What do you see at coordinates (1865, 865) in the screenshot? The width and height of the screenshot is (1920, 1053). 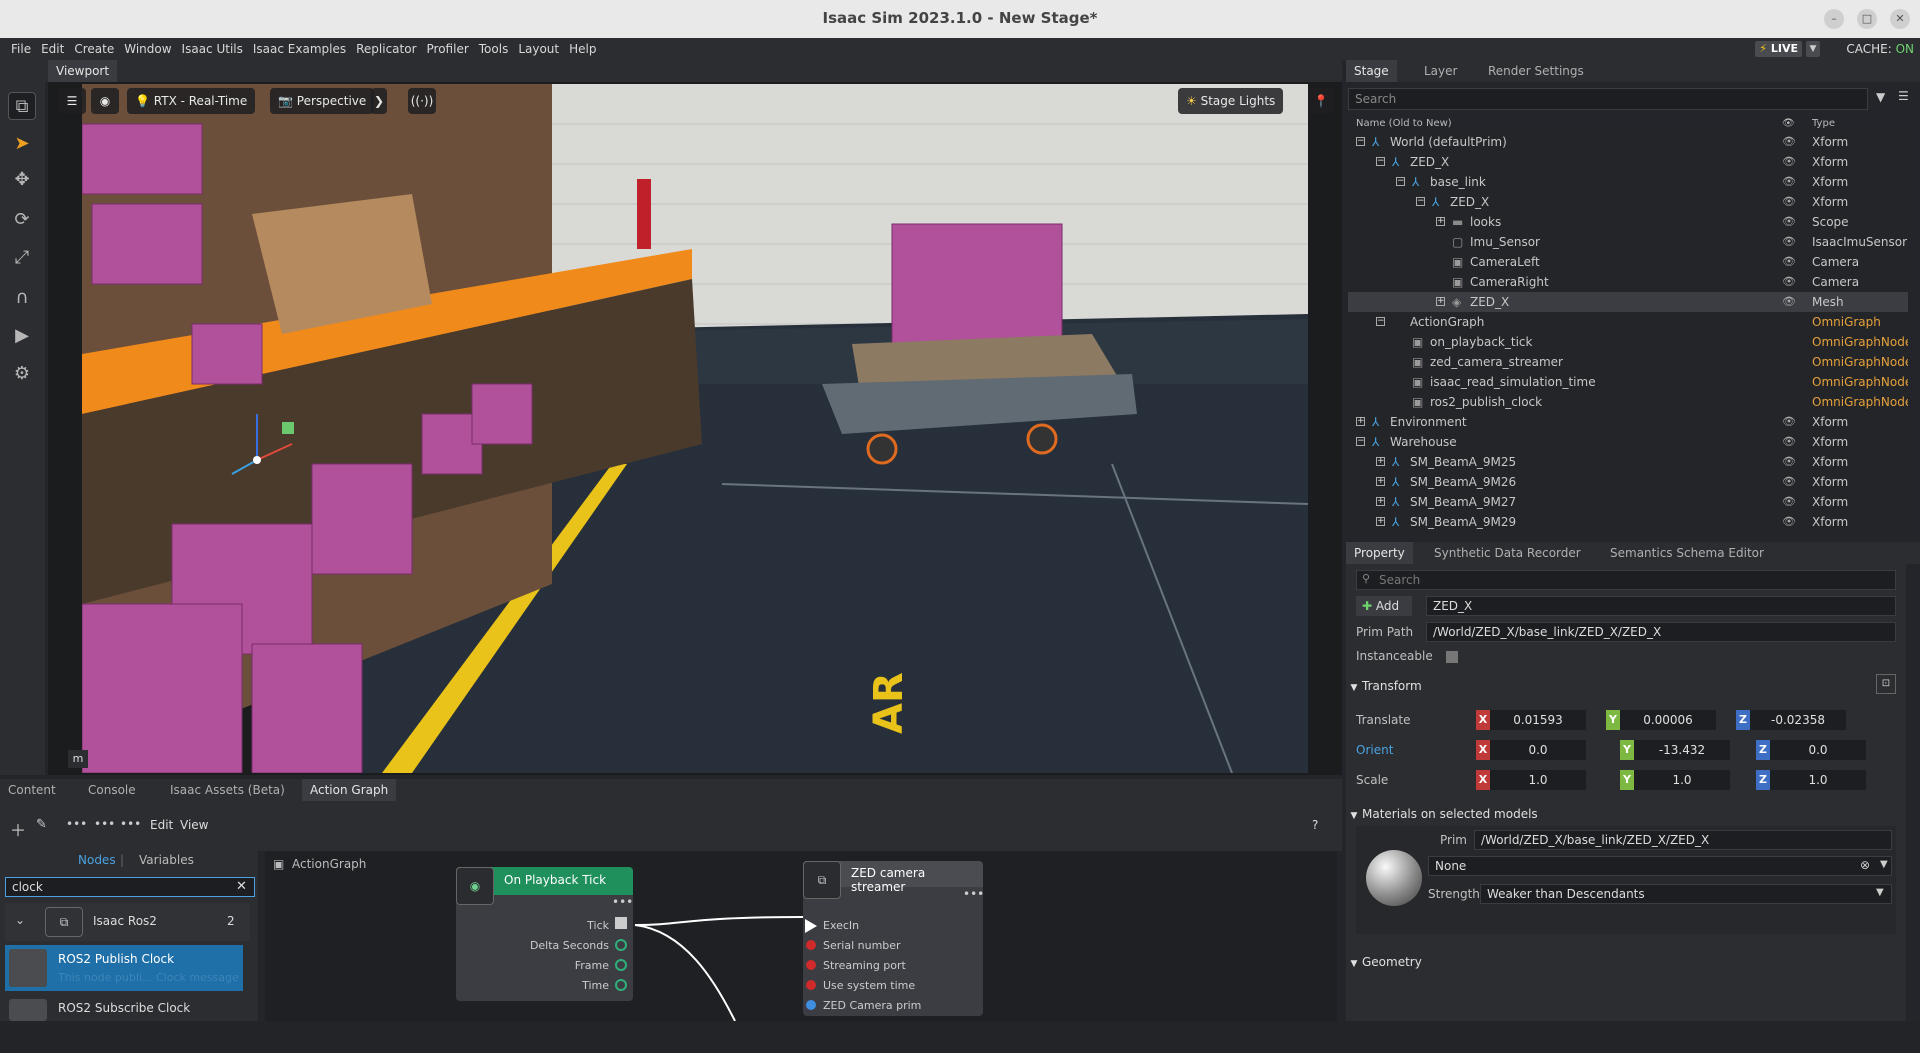 I see `clear-material-icon: ⊗` at bounding box center [1865, 865].